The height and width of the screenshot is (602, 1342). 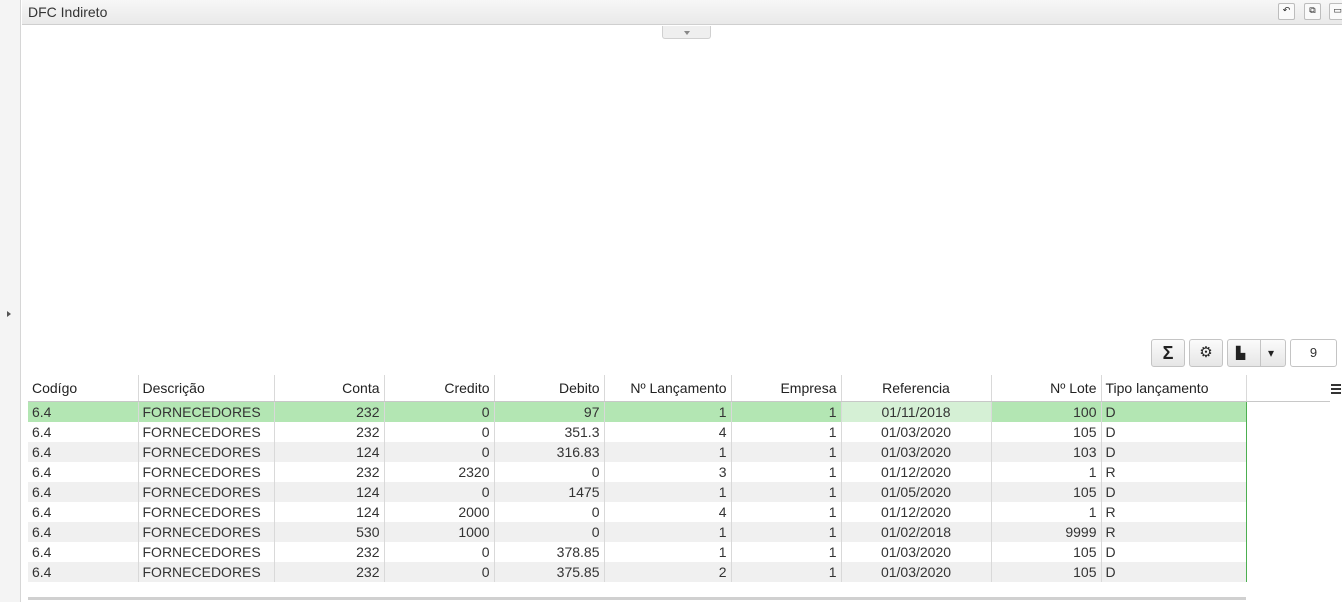 I want to click on window-header: DFC Indireto ↶ ⧉ ▭, so click(x=682, y=12).